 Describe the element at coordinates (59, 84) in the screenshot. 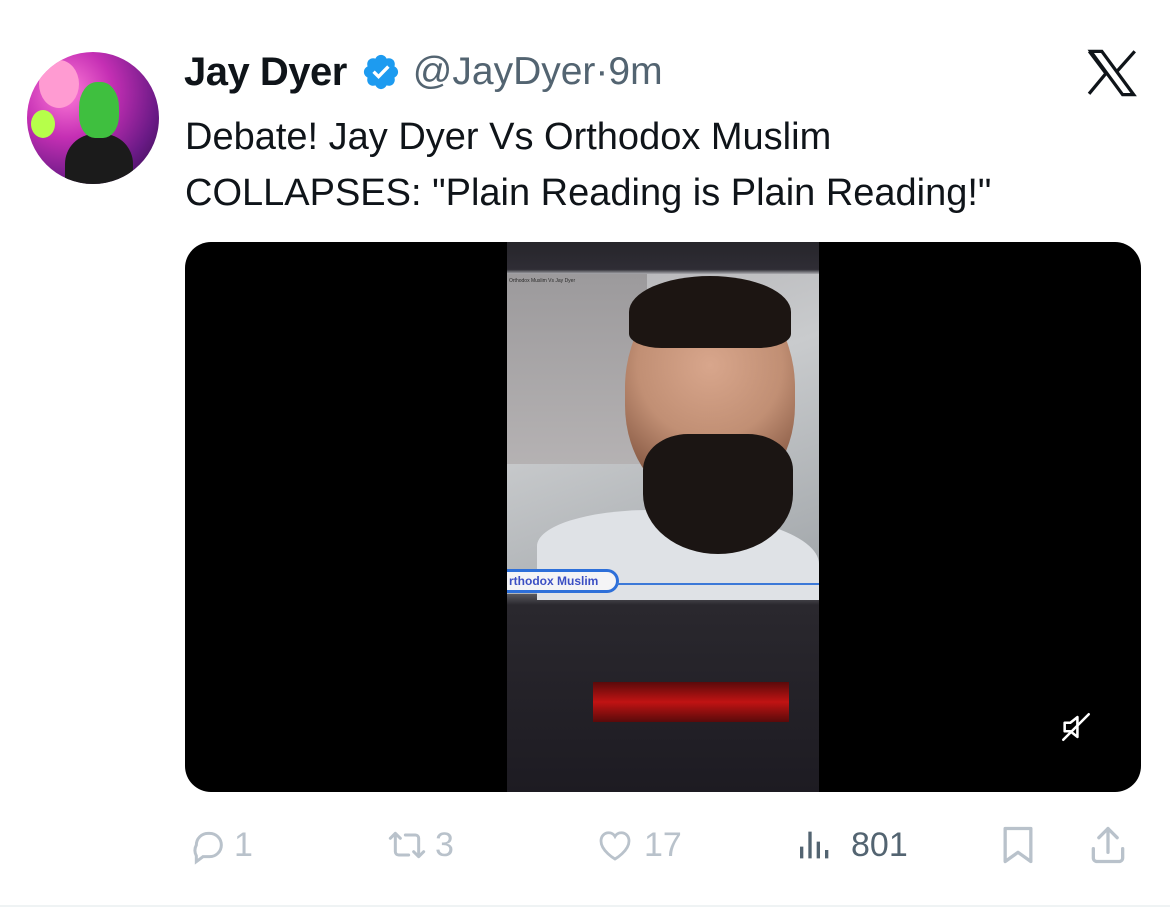

I see `avatar-figure` at that location.